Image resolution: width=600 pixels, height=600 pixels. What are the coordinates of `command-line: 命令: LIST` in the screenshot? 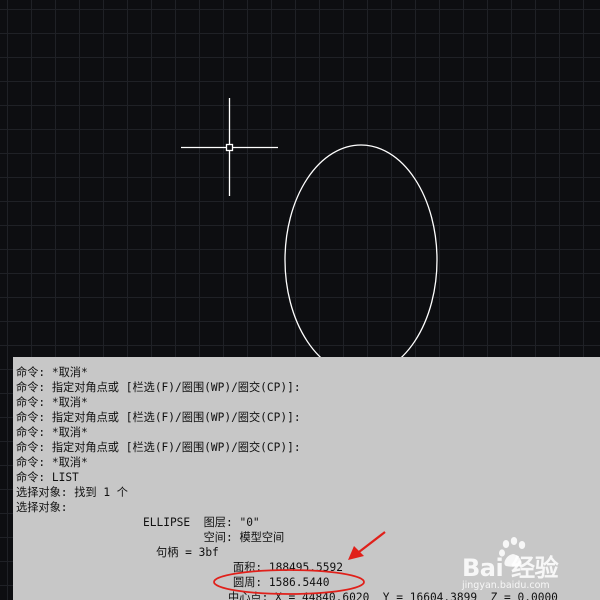 It's located at (47, 477).